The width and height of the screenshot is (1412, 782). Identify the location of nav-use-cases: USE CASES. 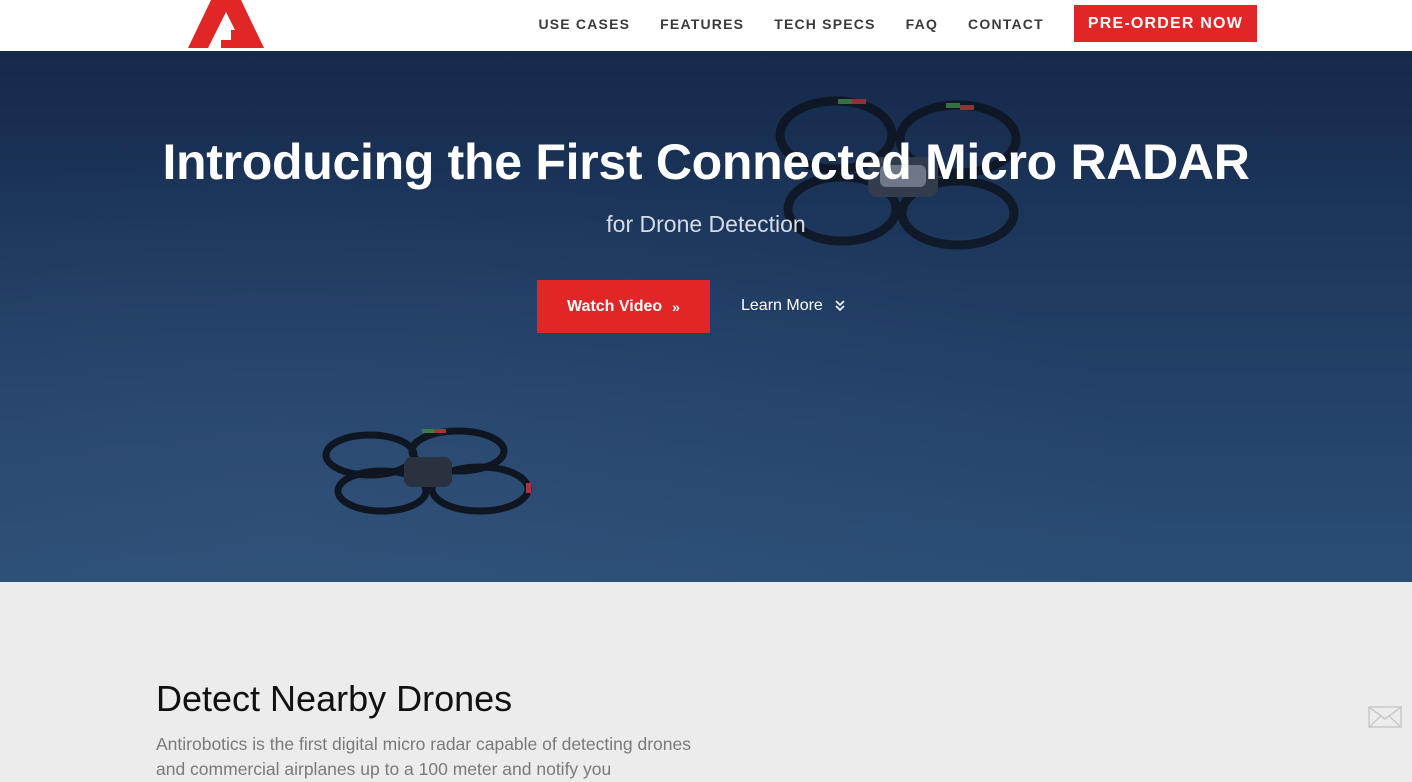
(584, 24).